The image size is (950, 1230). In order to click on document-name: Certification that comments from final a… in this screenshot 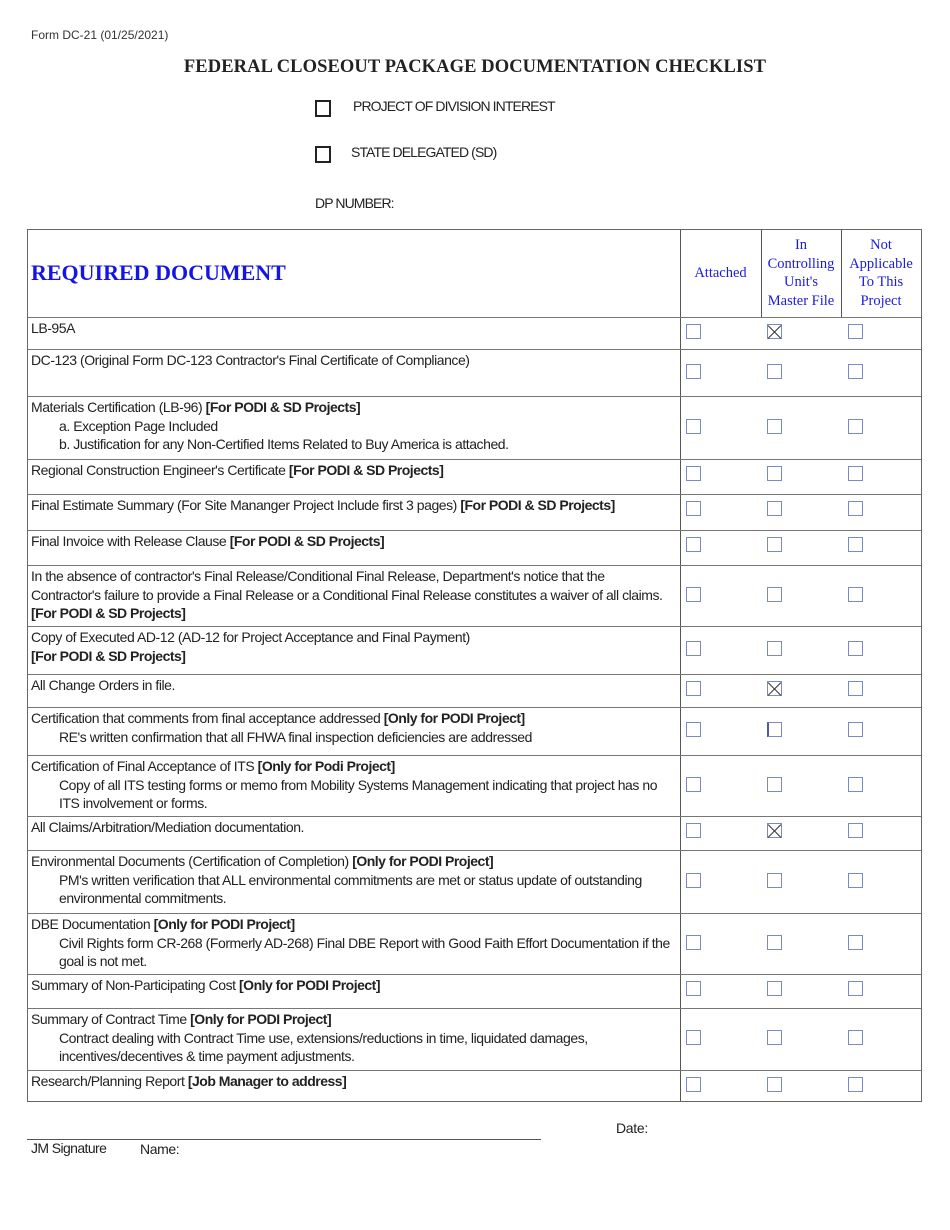, I will do `click(207, 718)`.